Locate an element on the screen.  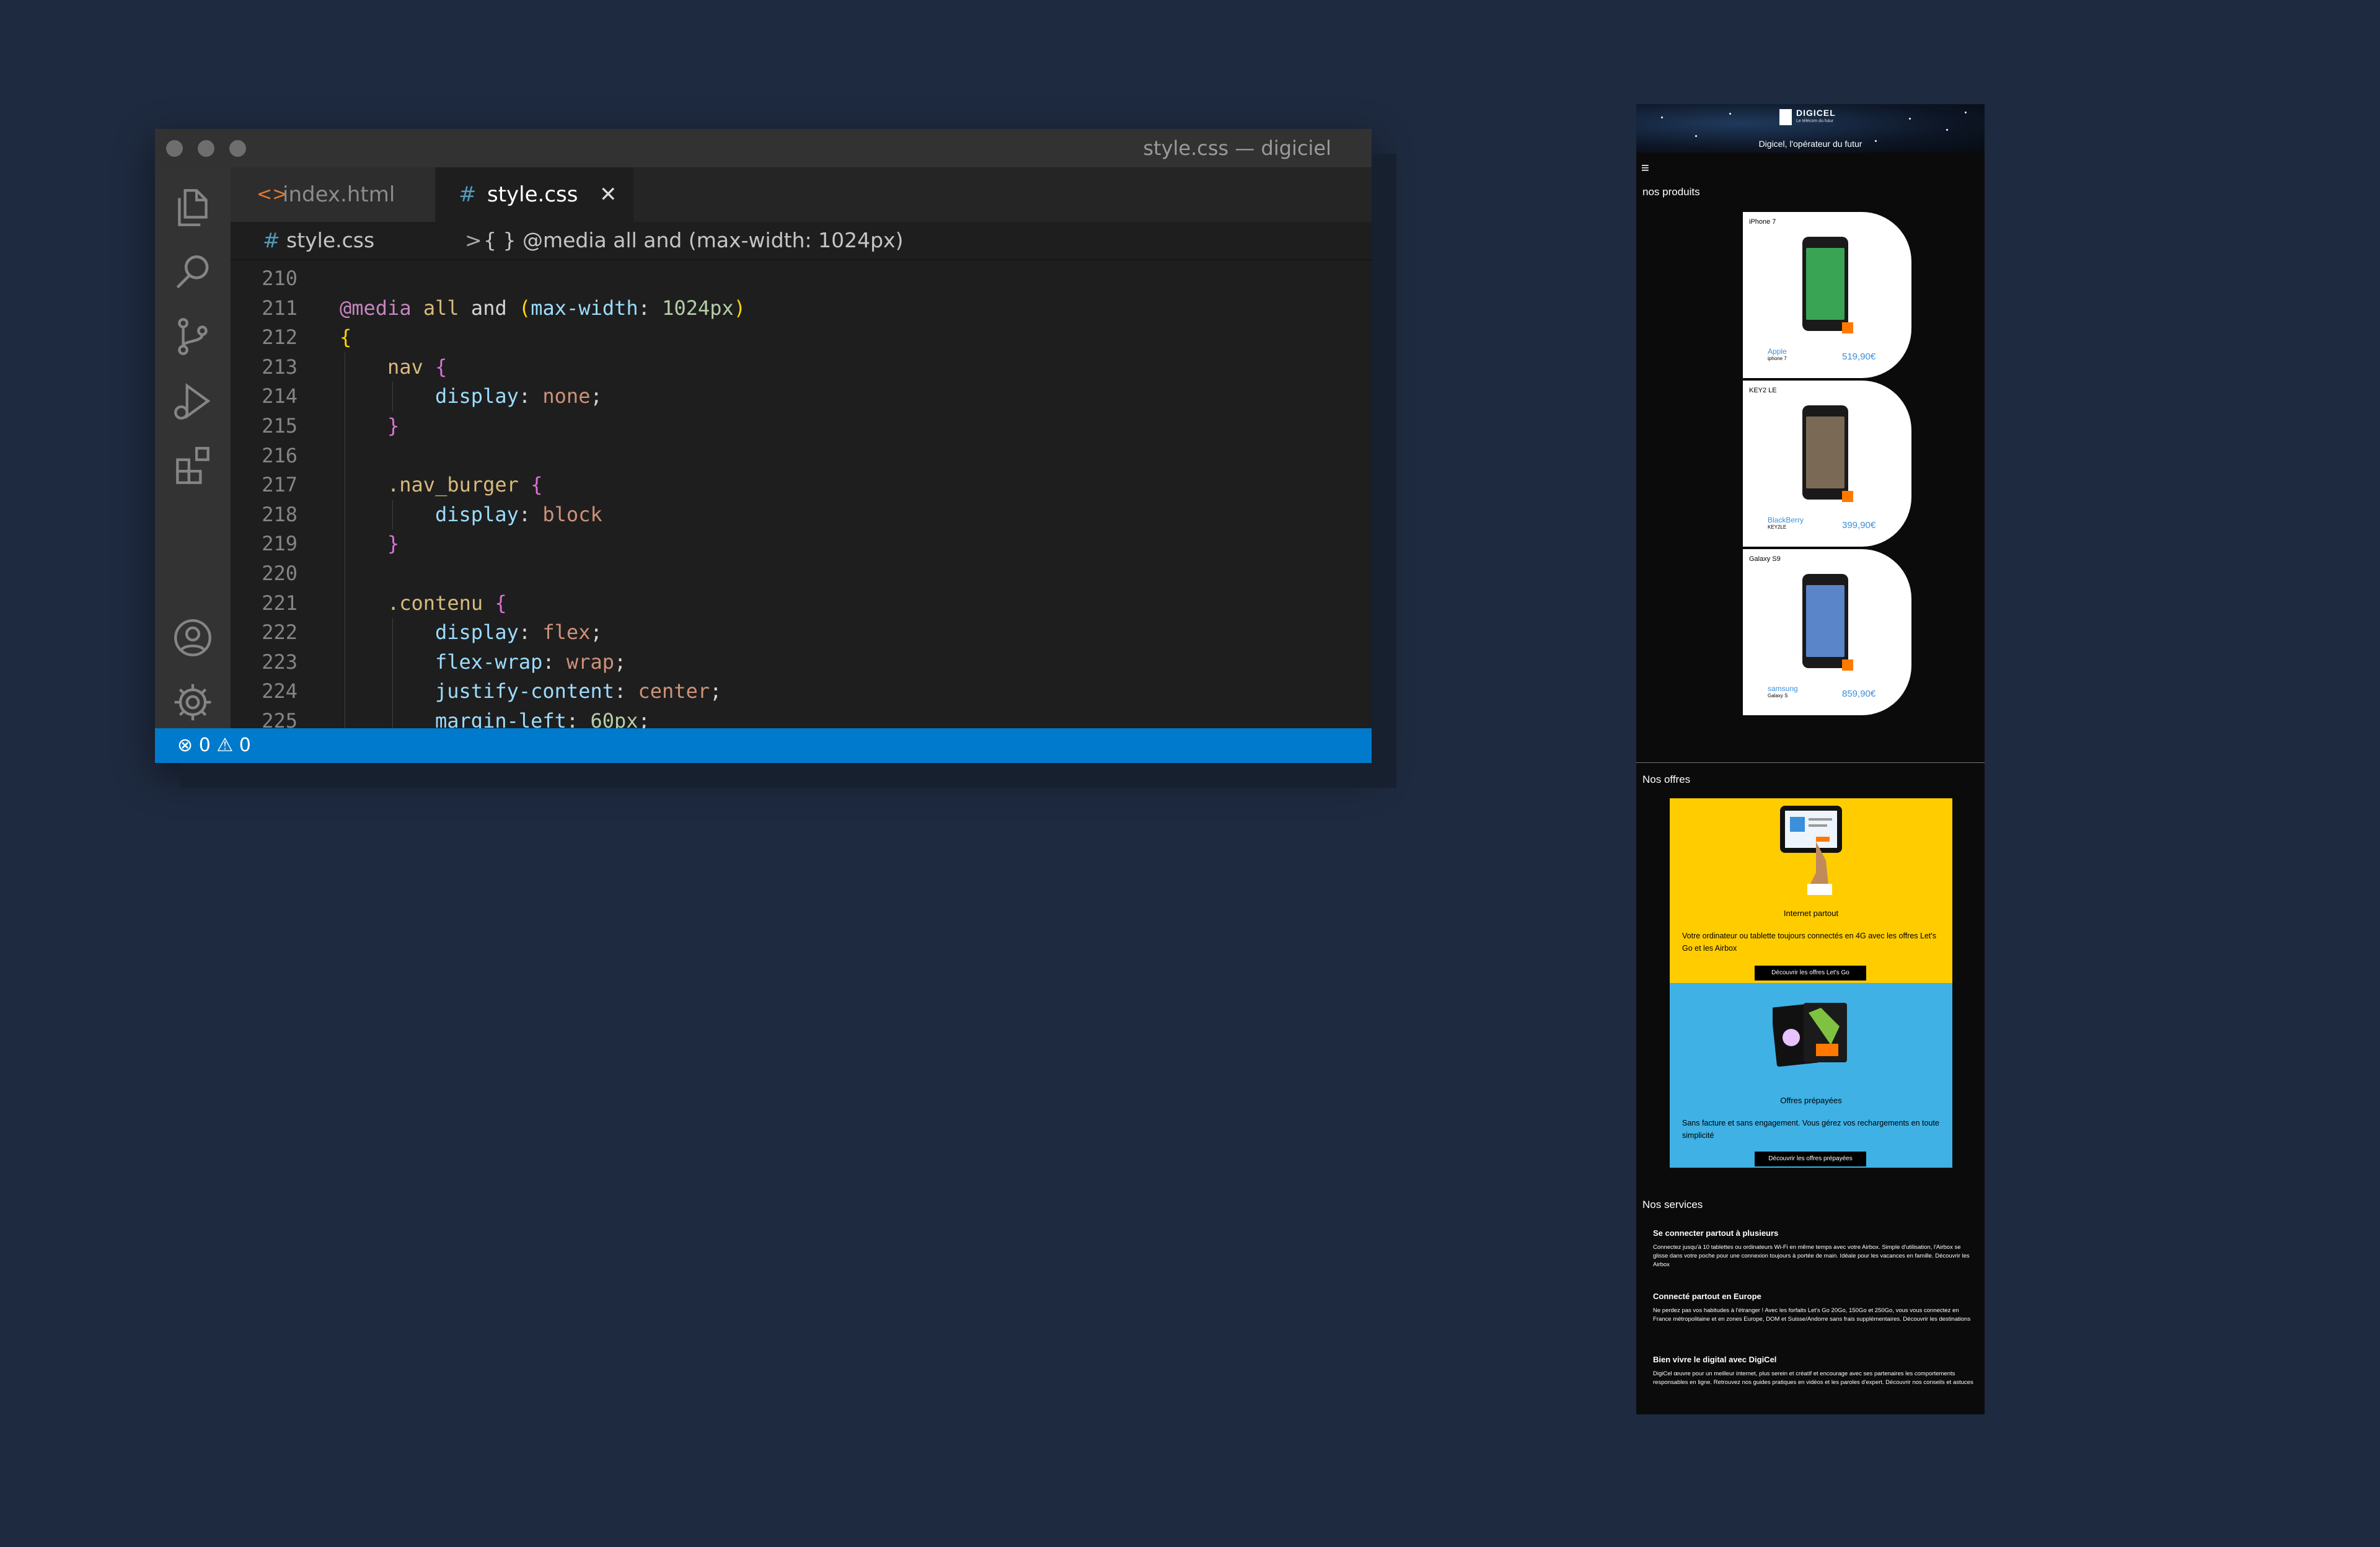
line-number: 219 is located at coordinates (280, 544).